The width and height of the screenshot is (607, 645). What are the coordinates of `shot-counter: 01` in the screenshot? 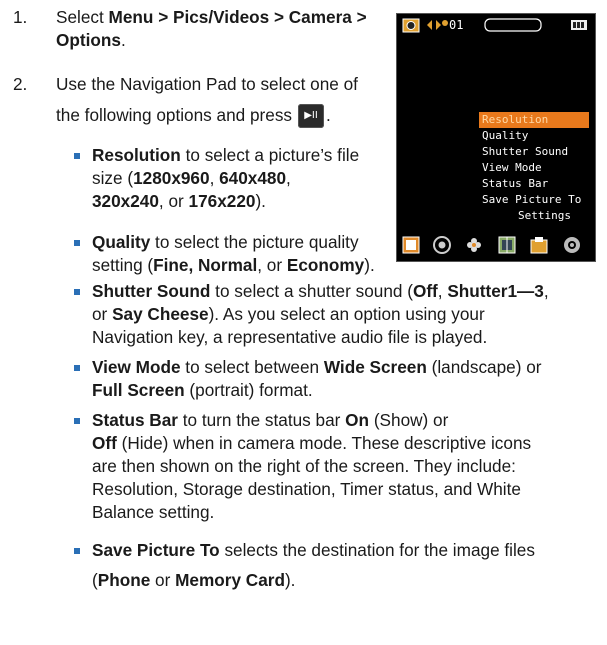 It's located at (456, 25).